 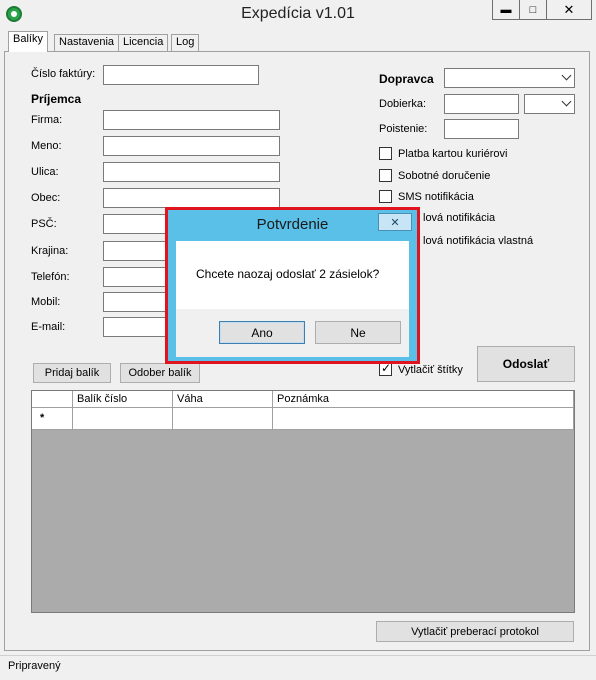 I want to click on psc-label: PSČ:, so click(x=44, y=224).